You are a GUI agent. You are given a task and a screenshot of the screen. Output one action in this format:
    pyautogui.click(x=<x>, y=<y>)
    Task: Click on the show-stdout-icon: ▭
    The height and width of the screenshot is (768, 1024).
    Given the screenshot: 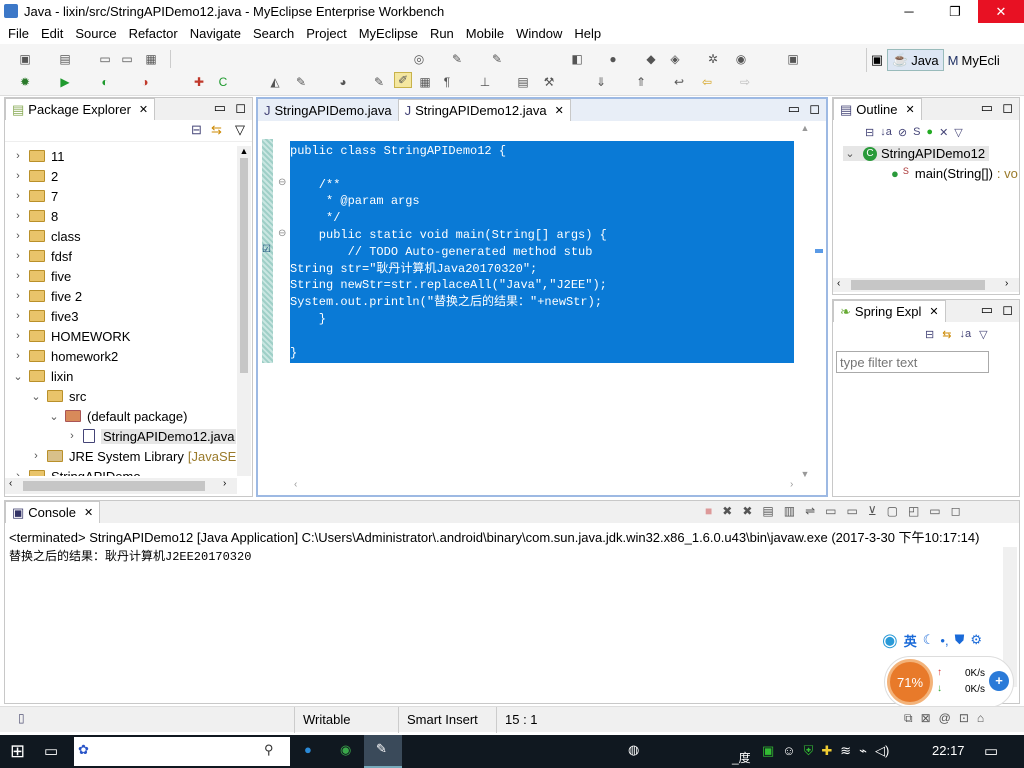 What is the action you would take?
    pyautogui.click(x=830, y=511)
    